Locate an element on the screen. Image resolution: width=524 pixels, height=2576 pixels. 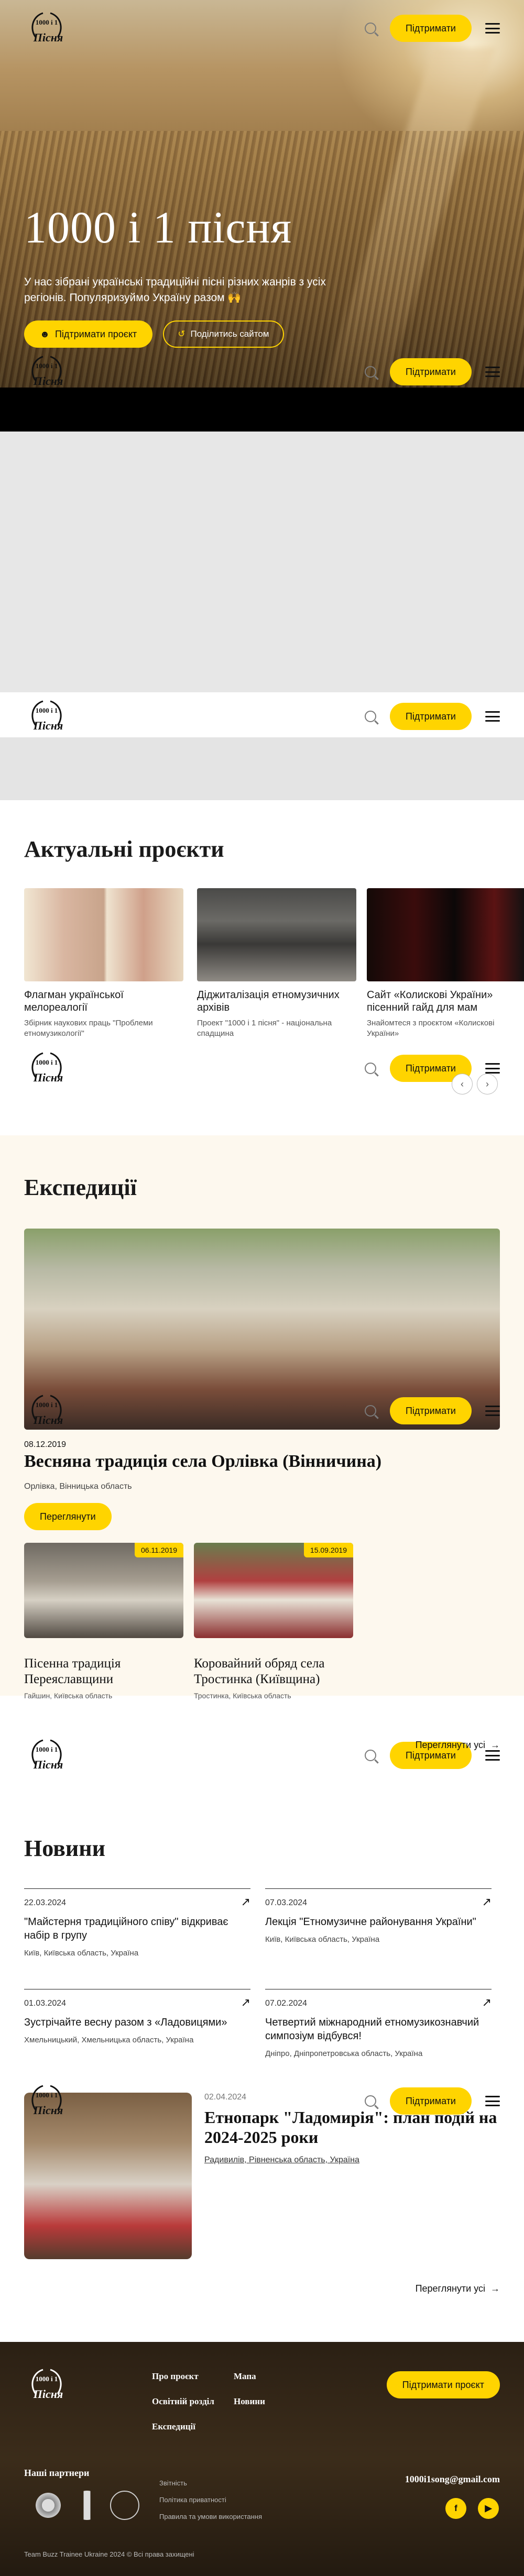
news-date: 22.03.2024 is located at coordinates (45, 1902).